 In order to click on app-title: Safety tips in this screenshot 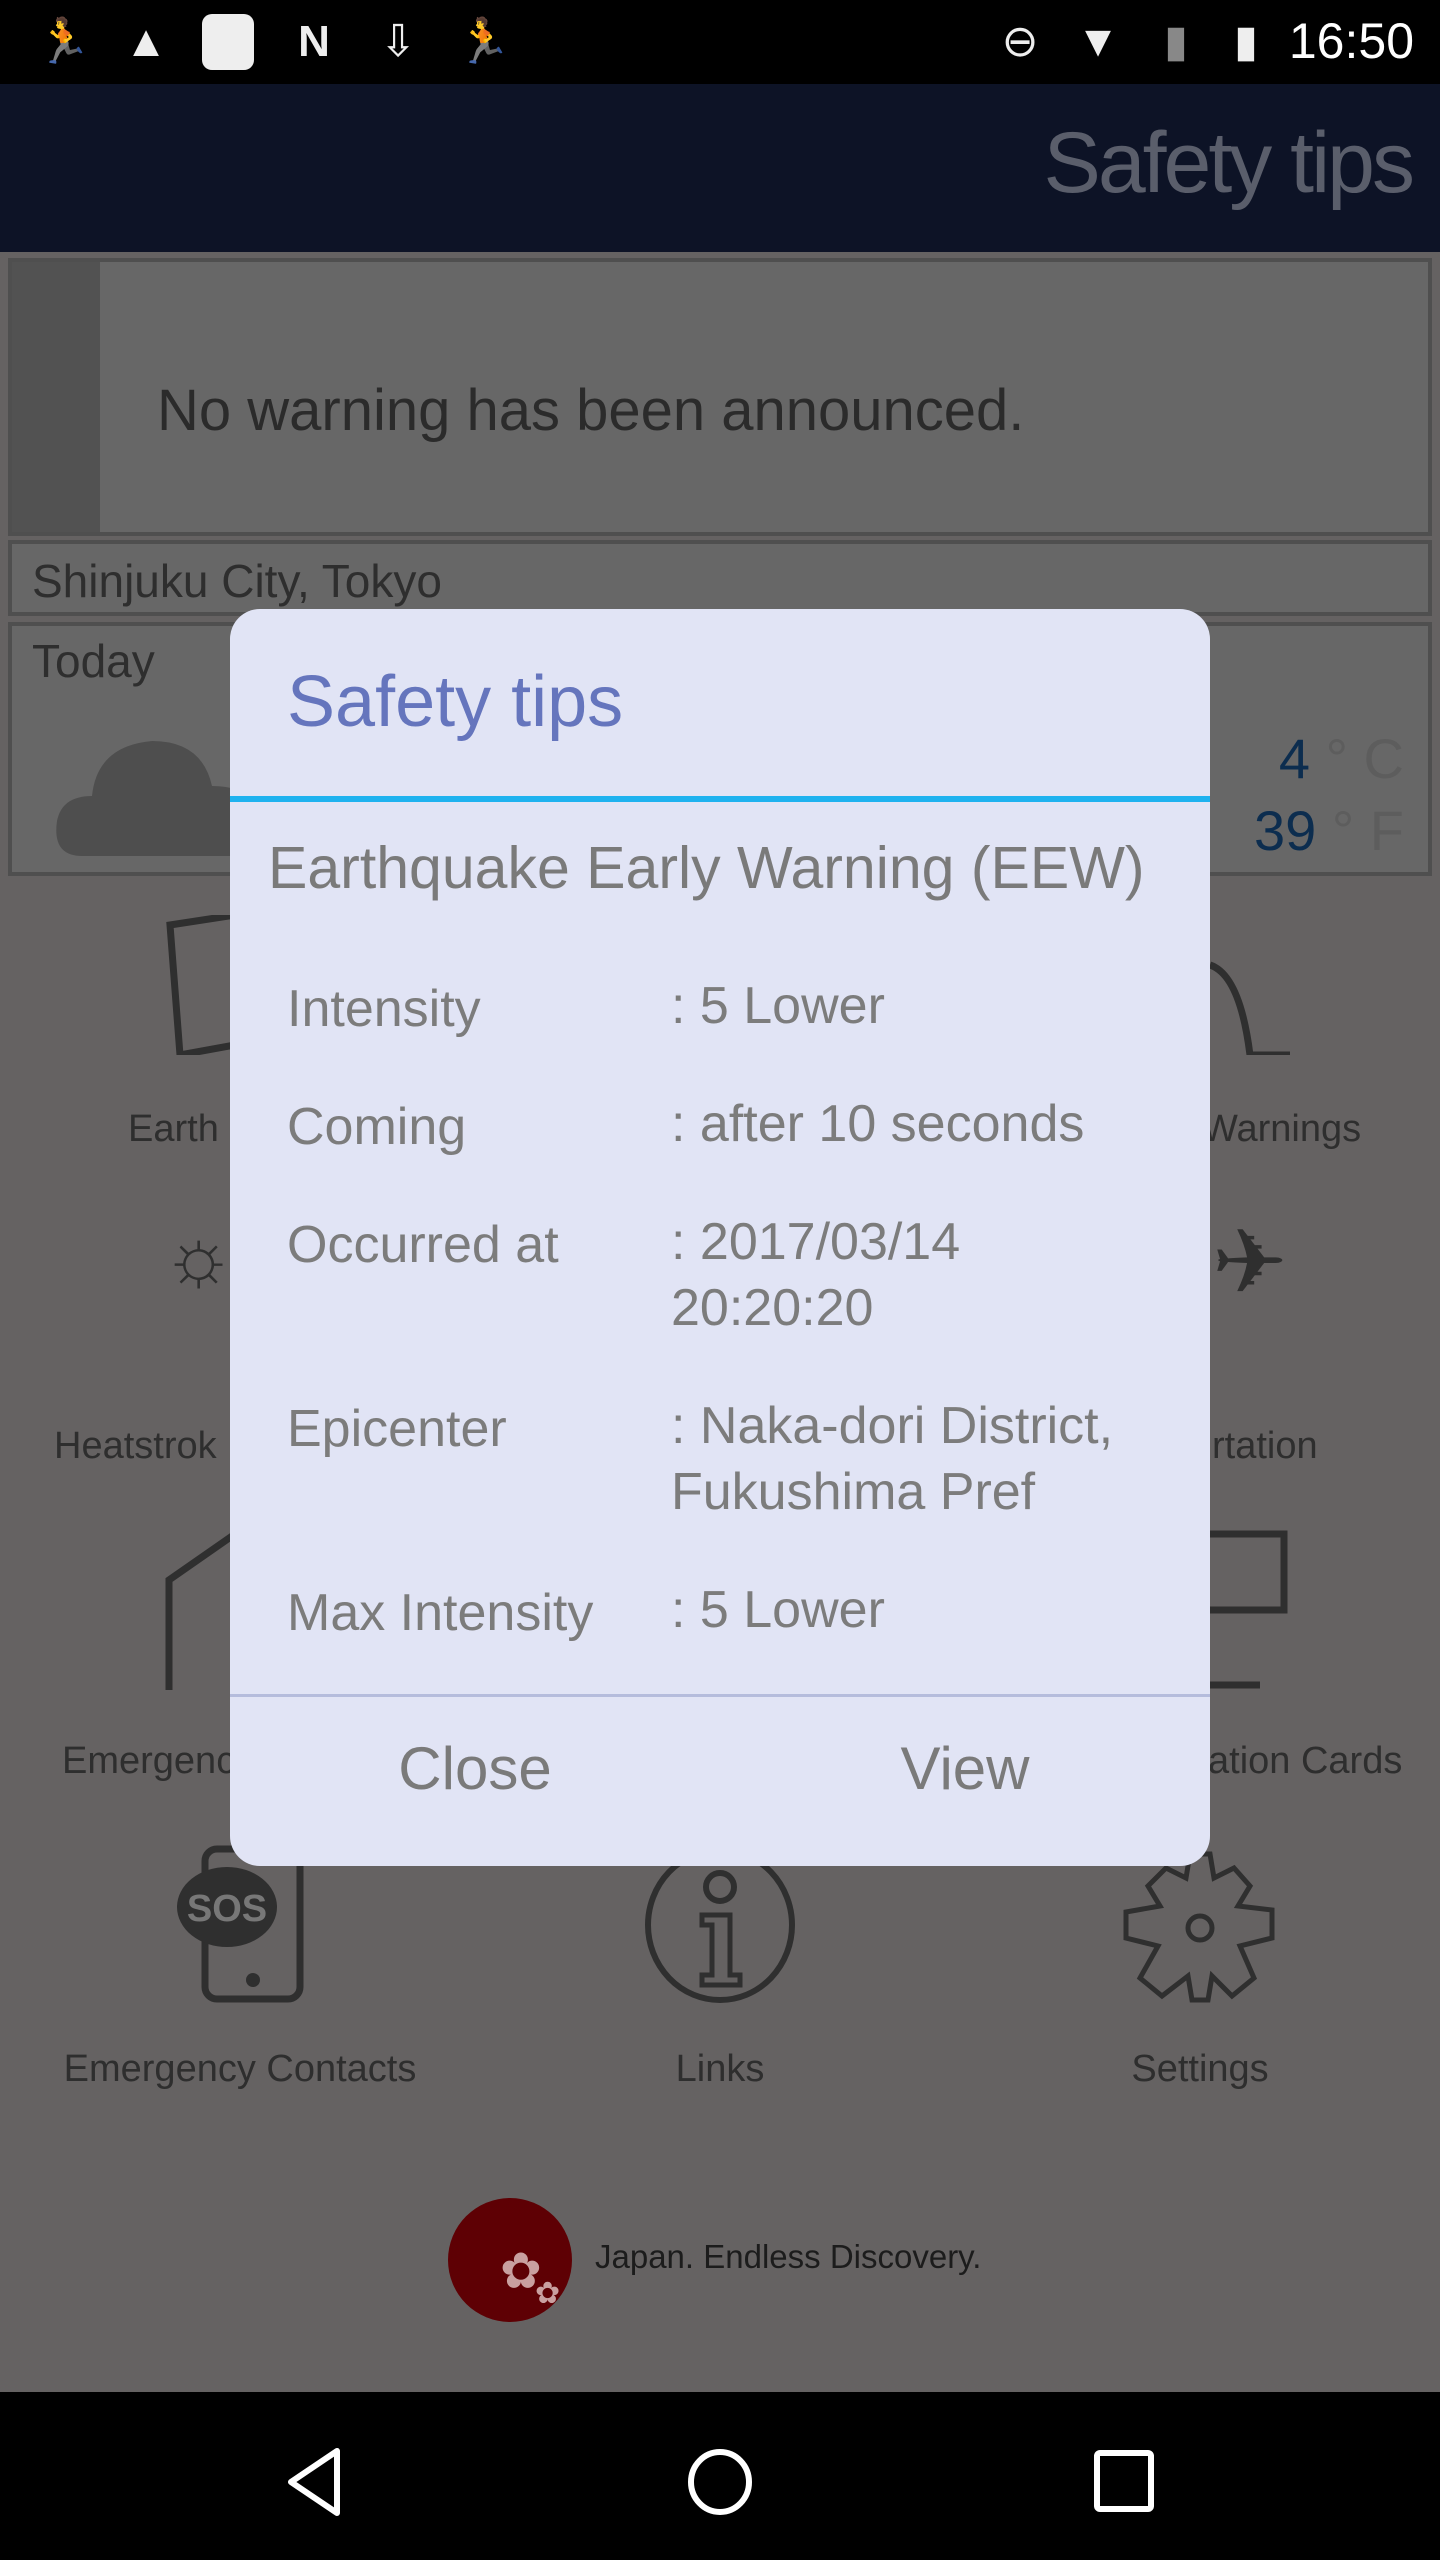, I will do `click(1229, 163)`.